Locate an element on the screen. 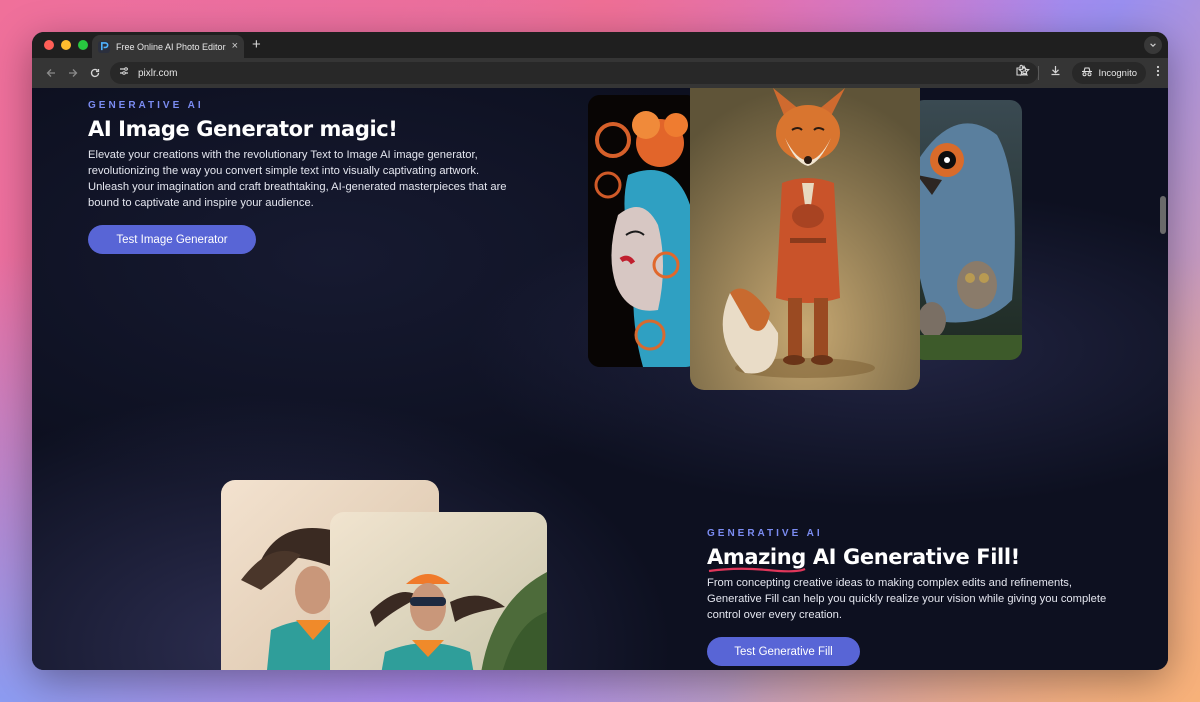 This screenshot has width=1200, height=702. reload-icon is located at coordinates (95, 73).